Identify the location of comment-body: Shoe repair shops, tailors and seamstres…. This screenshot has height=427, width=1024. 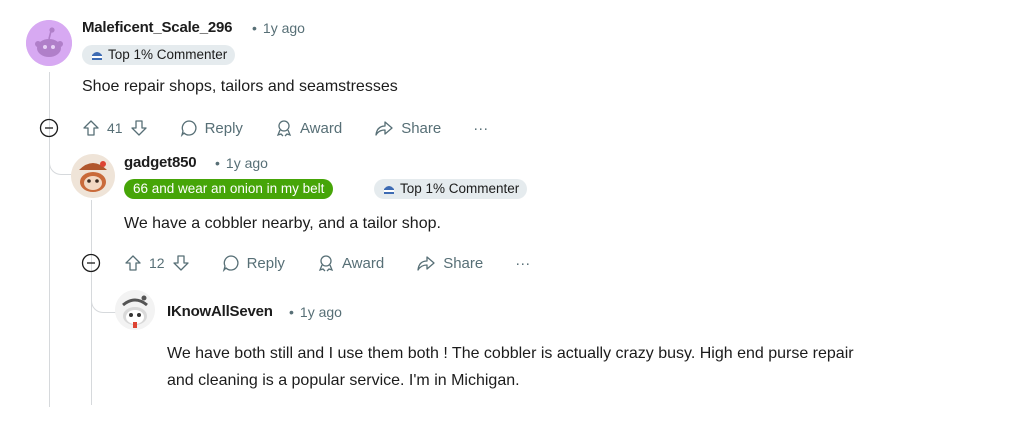
(240, 86).